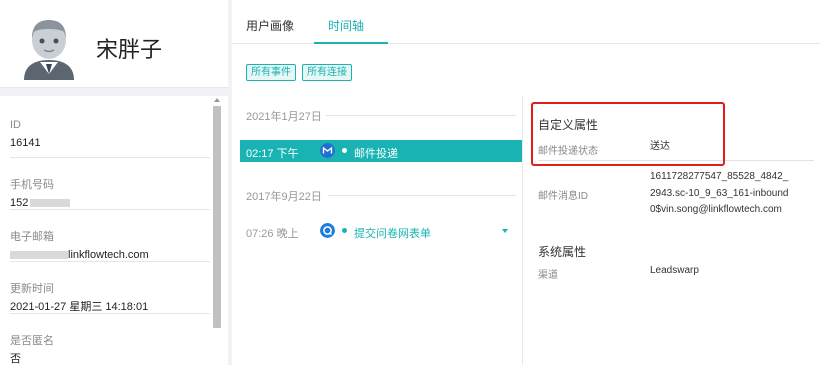  What do you see at coordinates (32, 289) in the screenshot?
I see `field-label: 更新时间` at bounding box center [32, 289].